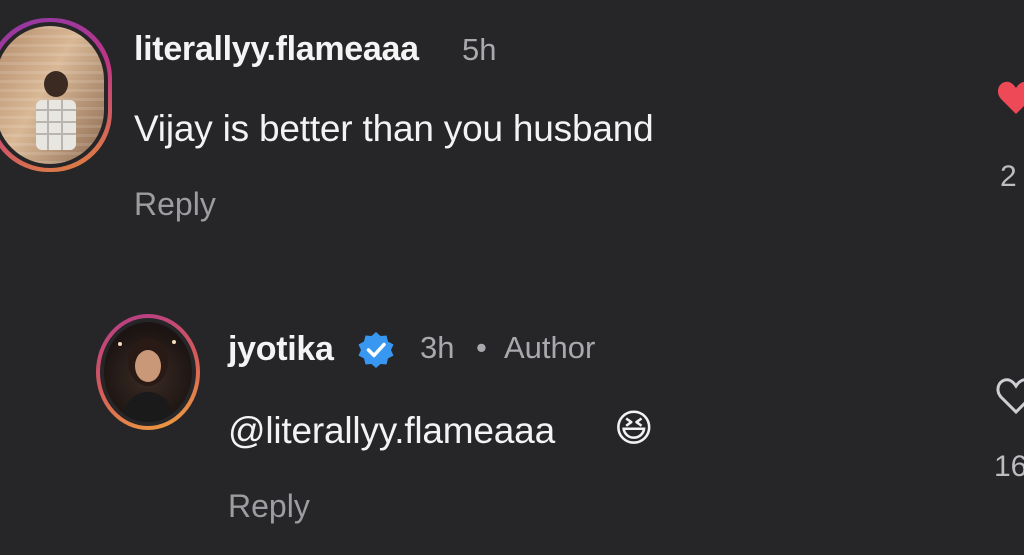 This screenshot has height=555, width=1024. What do you see at coordinates (437, 347) in the screenshot?
I see `comment-timestamp: 3h` at bounding box center [437, 347].